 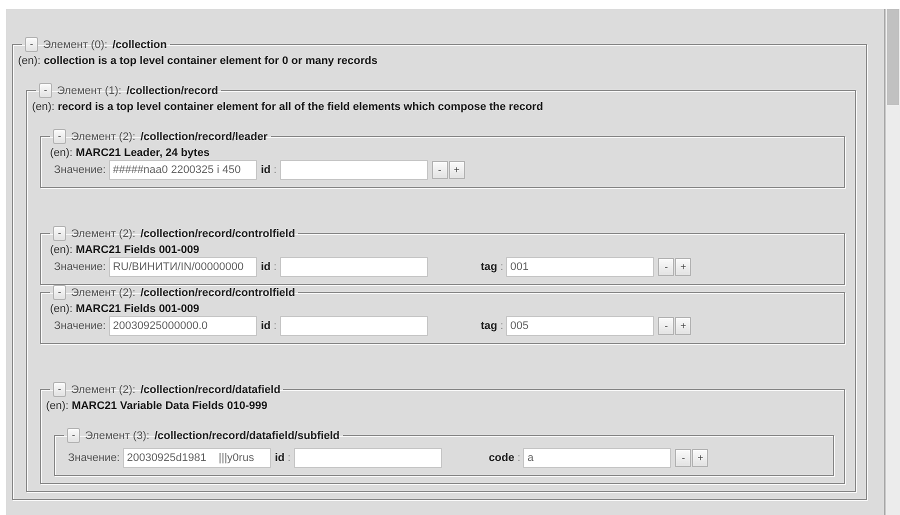 I want to click on element-label: Элемент (0):, so click(x=75, y=44).